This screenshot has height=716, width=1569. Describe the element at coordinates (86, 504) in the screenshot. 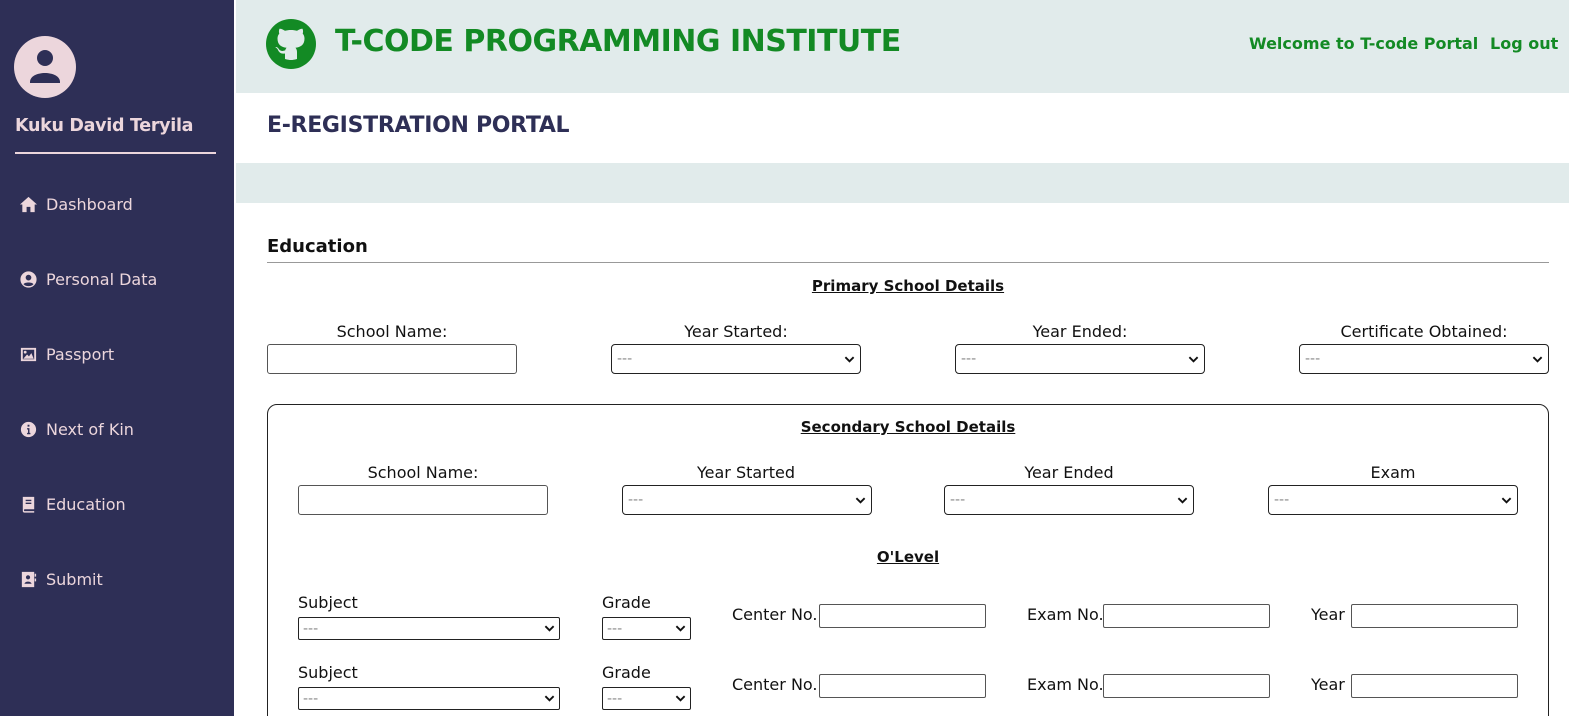

I see `sidebar-item-label: Education` at that location.